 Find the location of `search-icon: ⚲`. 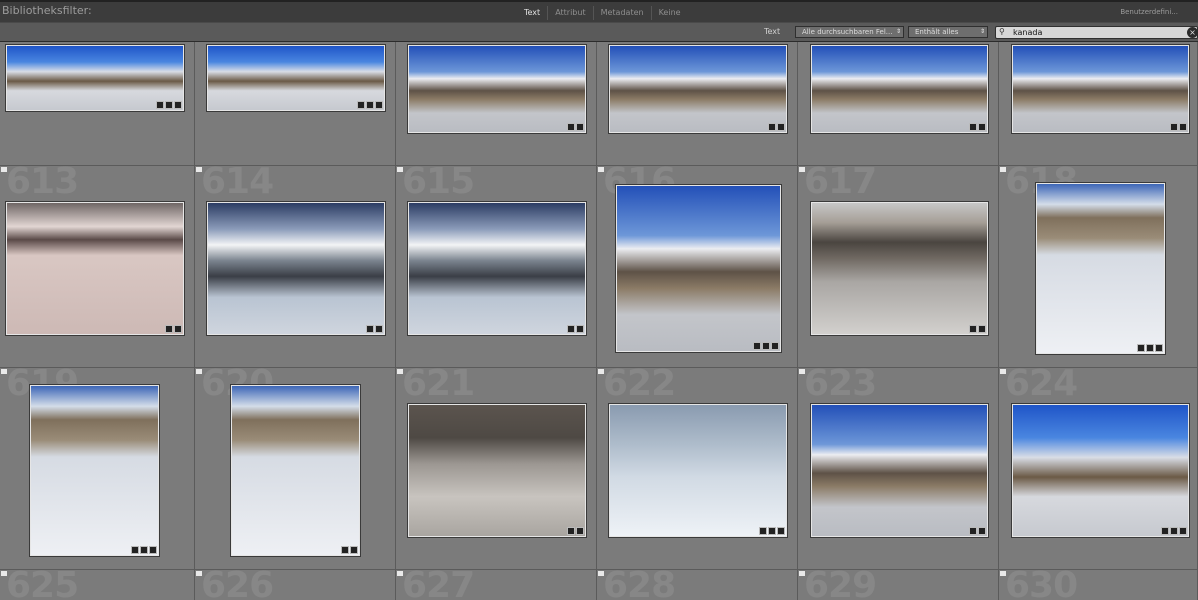

search-icon: ⚲ is located at coordinates (1002, 31).